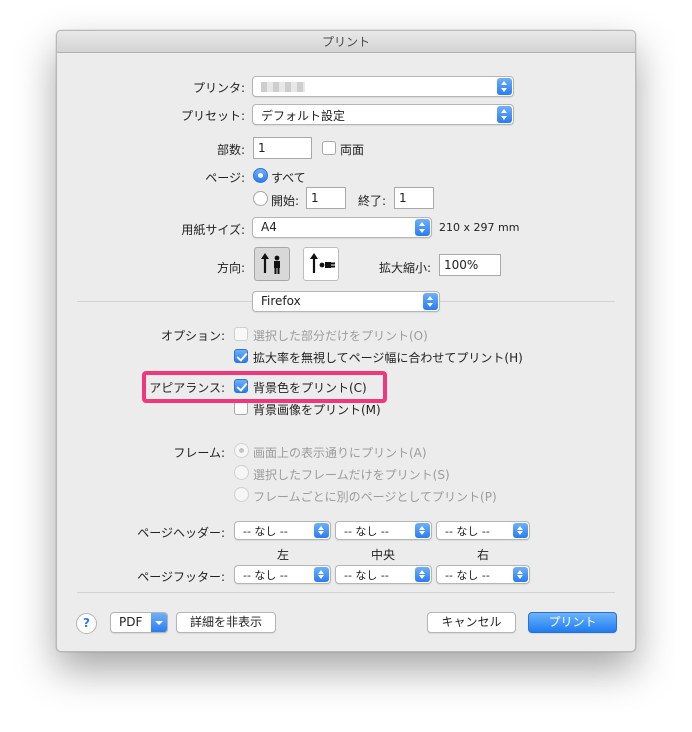 This screenshot has width=692, height=732. What do you see at coordinates (260, 175) in the screenshot?
I see `pages-all-radio` at bounding box center [260, 175].